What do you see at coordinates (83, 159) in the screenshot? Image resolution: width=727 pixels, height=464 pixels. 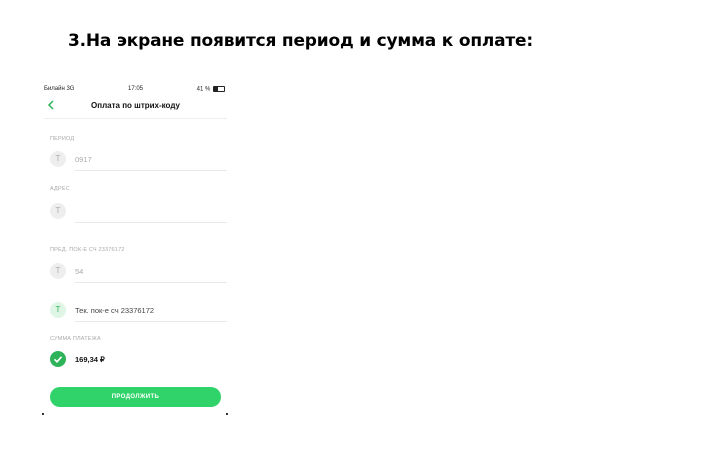 I see `period-value: 0917` at bounding box center [83, 159].